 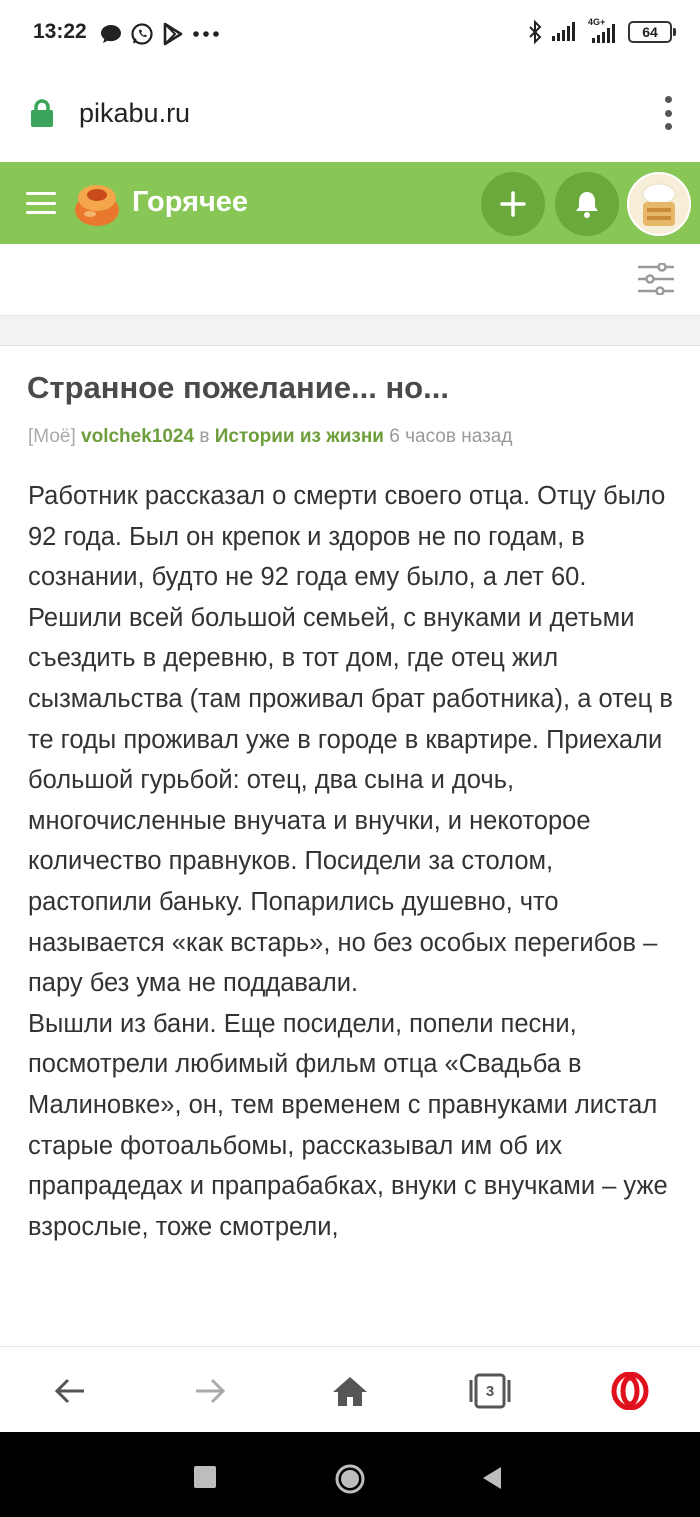 What do you see at coordinates (451, 436) in the screenshot?
I see `post-time: 6 часов назад` at bounding box center [451, 436].